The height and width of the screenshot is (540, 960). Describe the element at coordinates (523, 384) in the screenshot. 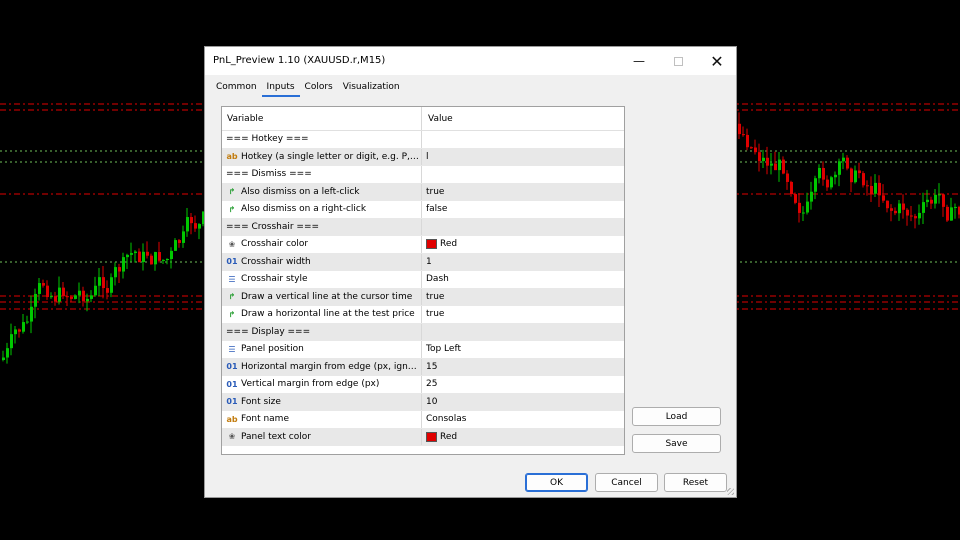

I see `value-cell: 25` at that location.